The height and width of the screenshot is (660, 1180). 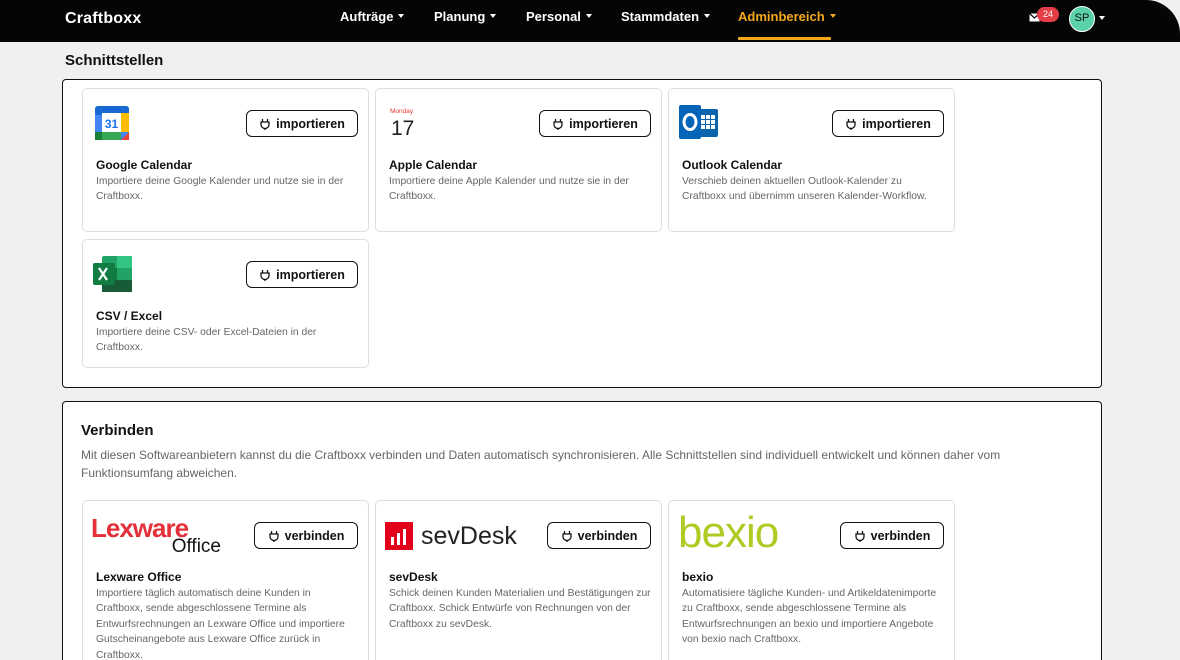 I want to click on outlook-calendar-import-button: importieren, so click(x=888, y=123).